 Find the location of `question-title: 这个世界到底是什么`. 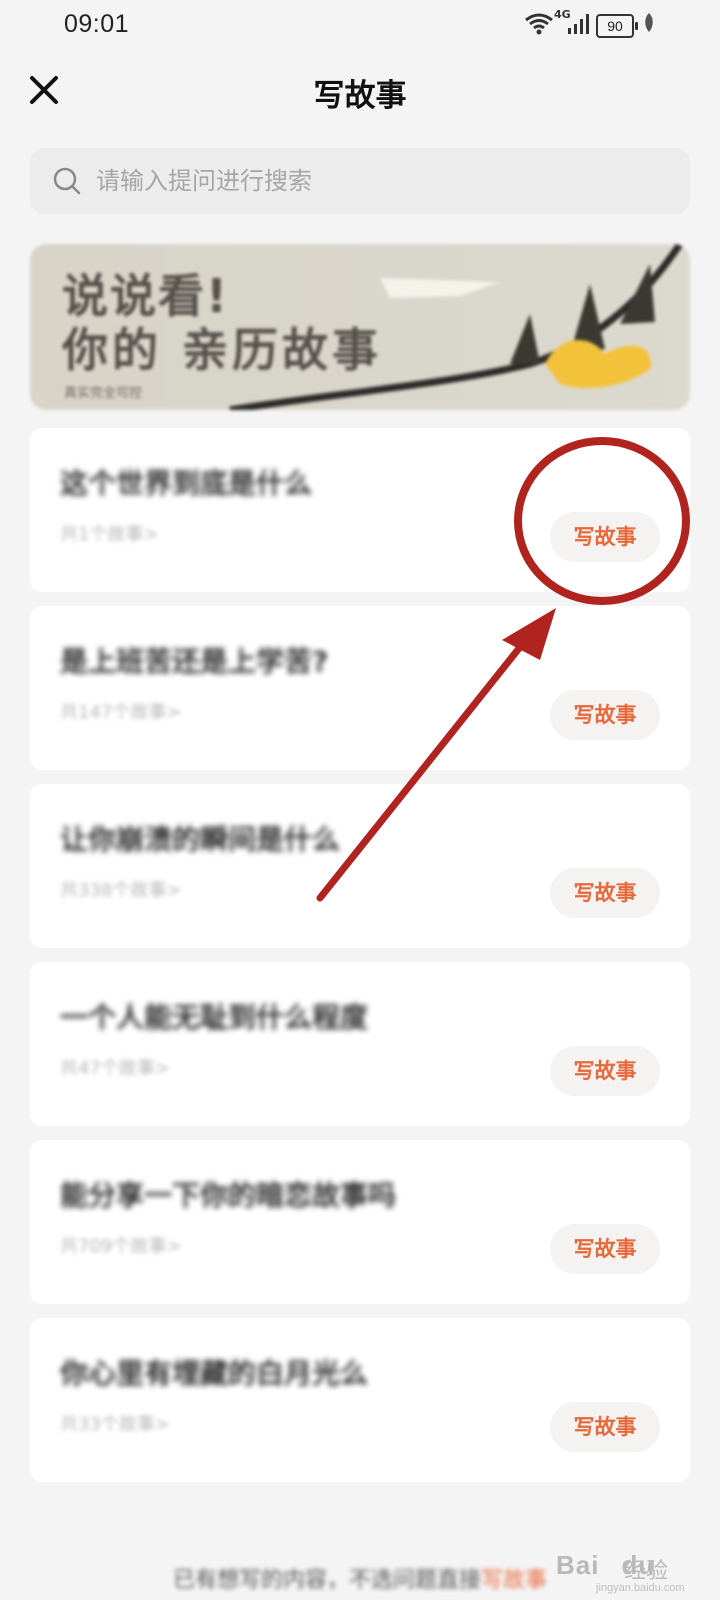

question-title: 这个世界到底是什么 is located at coordinates (186, 483).